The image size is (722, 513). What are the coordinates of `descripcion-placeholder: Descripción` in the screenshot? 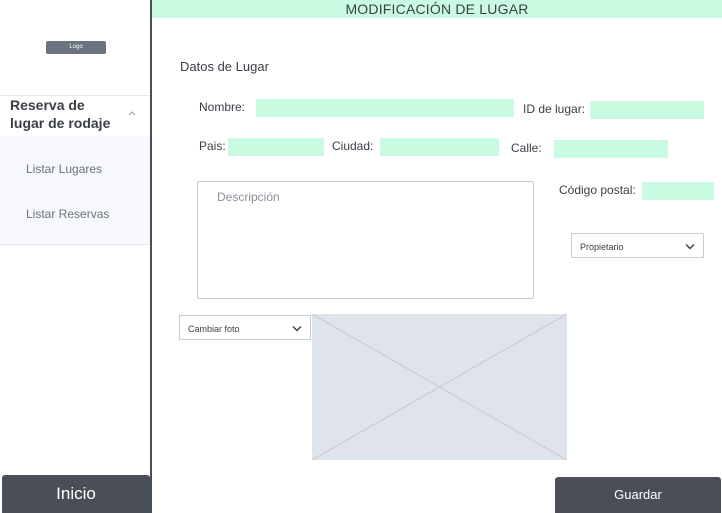 It's located at (248, 197).